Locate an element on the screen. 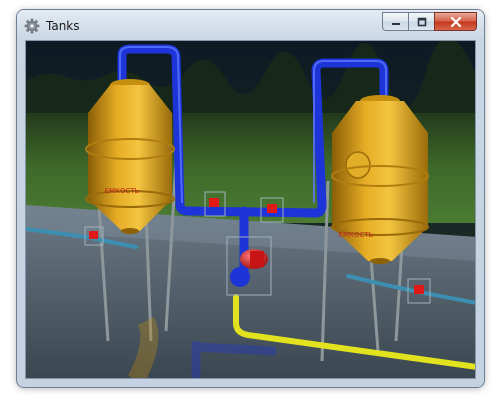 The width and height of the screenshot is (500, 402). minimize-button is located at coordinates (395, 21).